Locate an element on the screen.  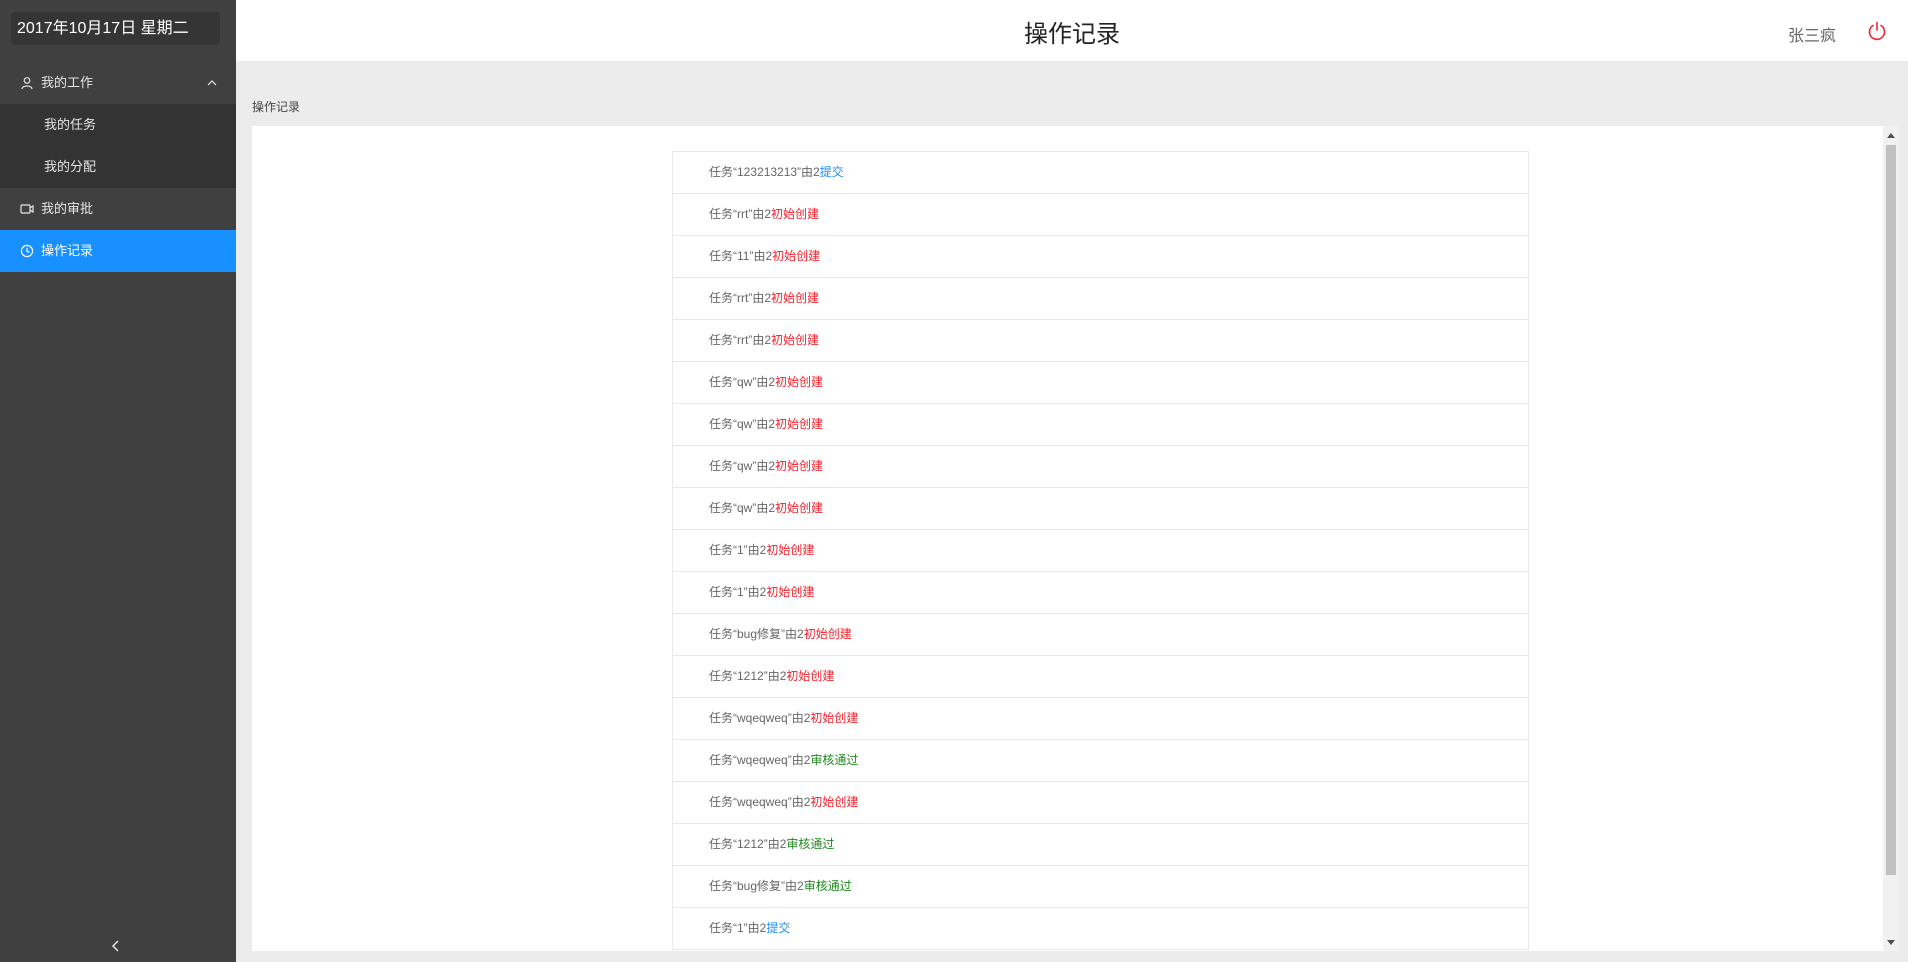
video-icon is located at coordinates (27, 209).